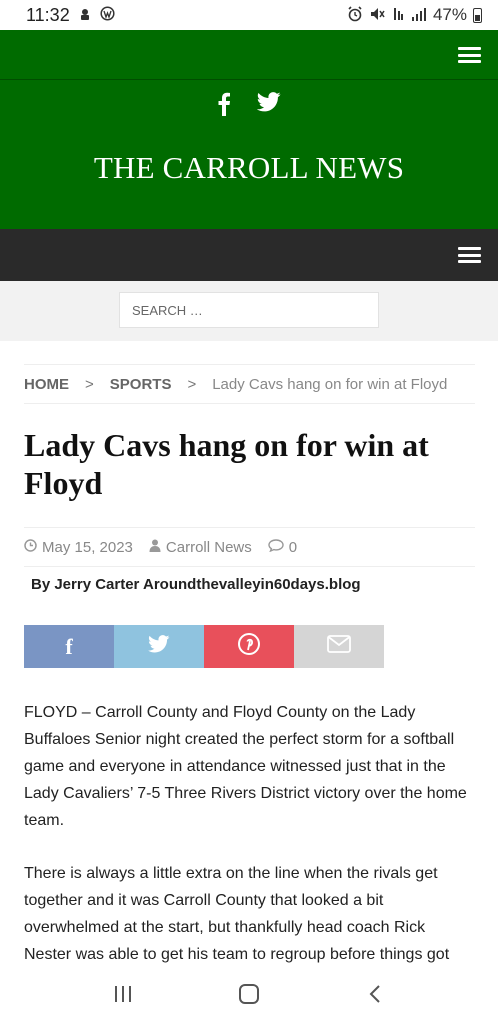 This screenshot has height=1023, width=498. Describe the element at coordinates (46, 384) in the screenshot. I see `breadcrumb-home: HOME` at that location.